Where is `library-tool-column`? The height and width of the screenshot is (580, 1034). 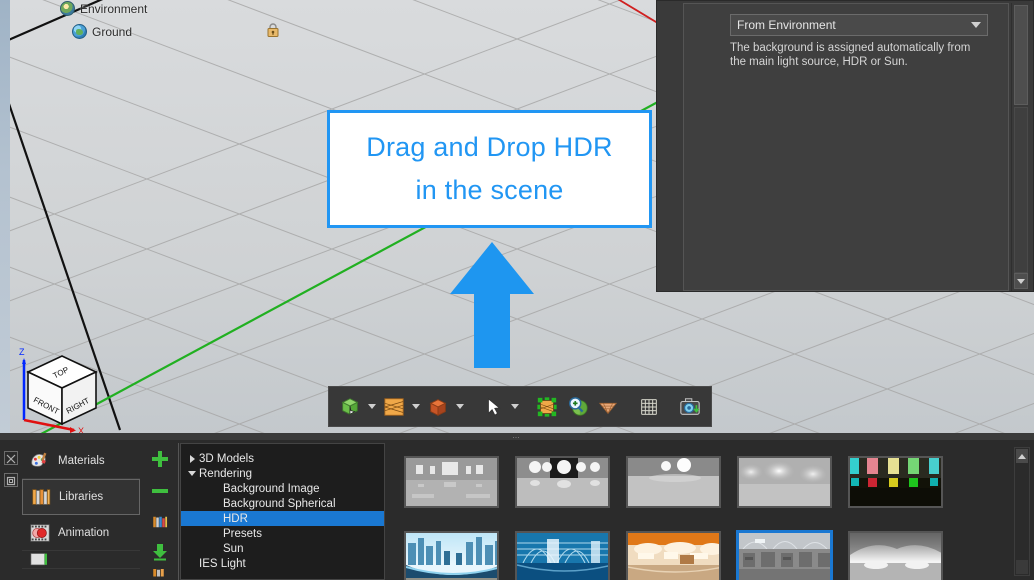
library-tool-column is located at coordinates (160, 511).